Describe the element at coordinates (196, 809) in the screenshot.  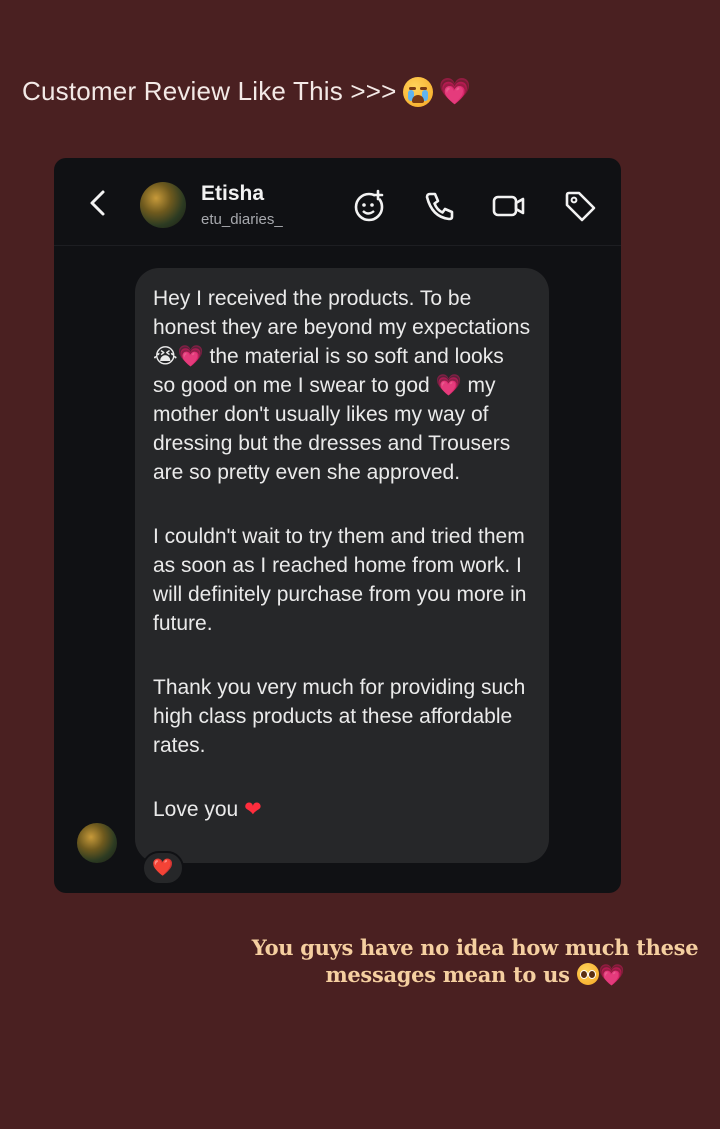
I see `message-text: Love you` at that location.